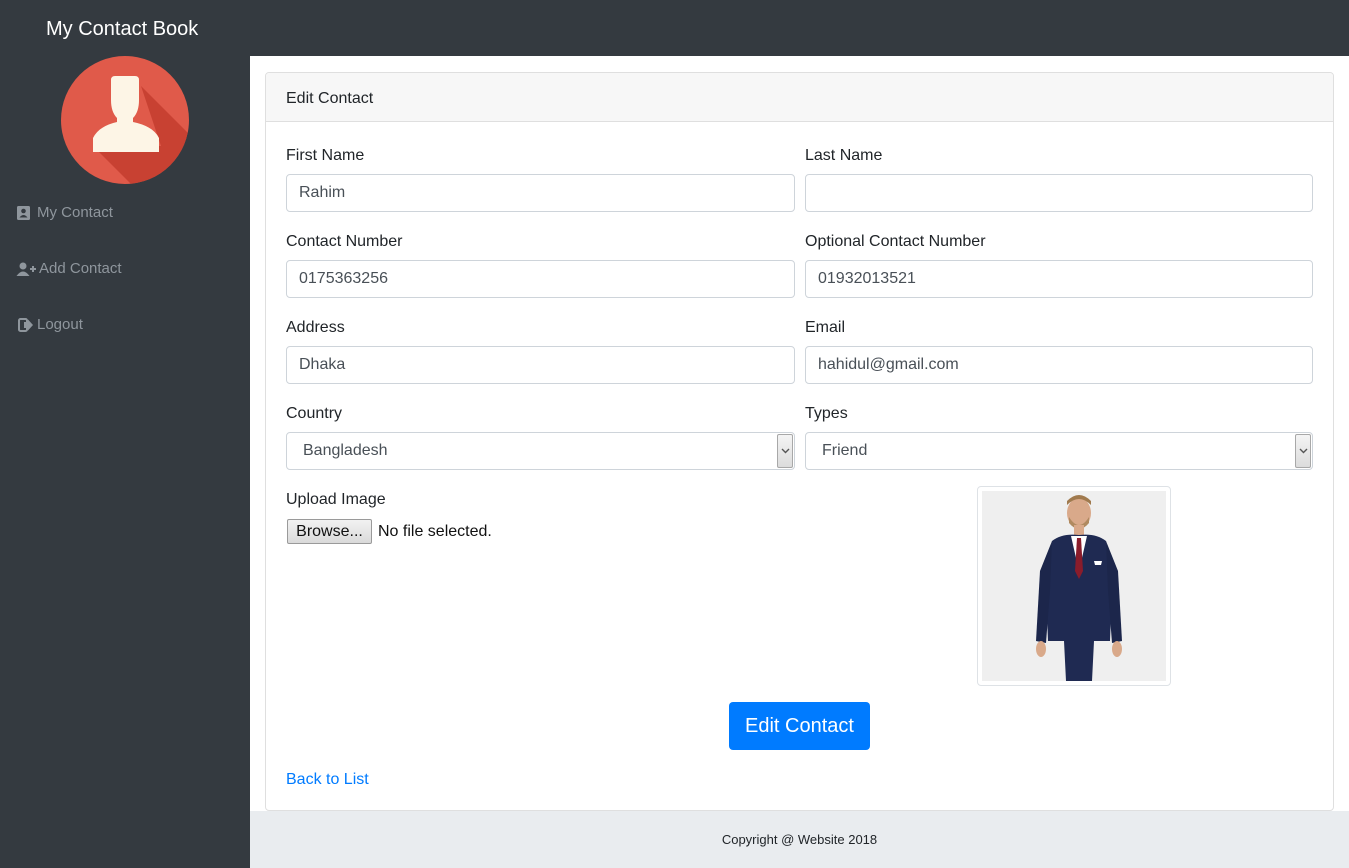 This screenshot has width=1349, height=868. Describe the element at coordinates (125, 120) in the screenshot. I see `user-avatar-icon` at that location.